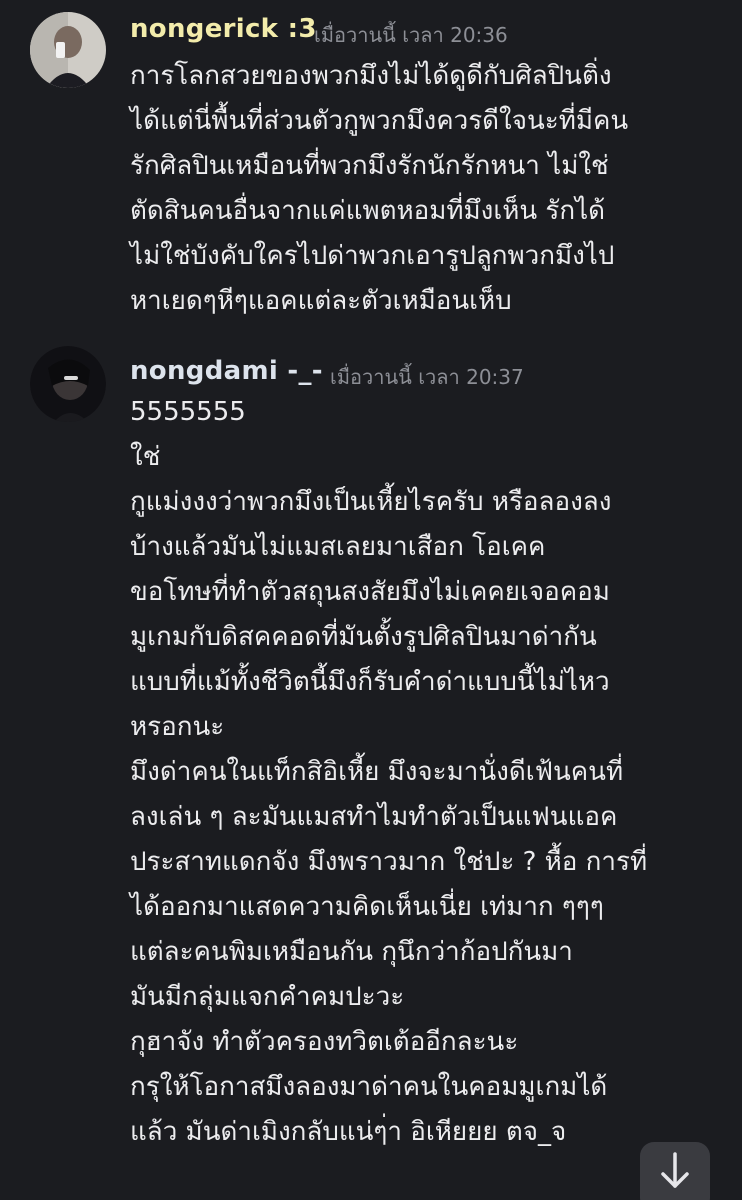  Describe the element at coordinates (411, 35) in the screenshot. I see `message-timestamp: เมื่อวานนี้ เวลา 20:36` at that location.